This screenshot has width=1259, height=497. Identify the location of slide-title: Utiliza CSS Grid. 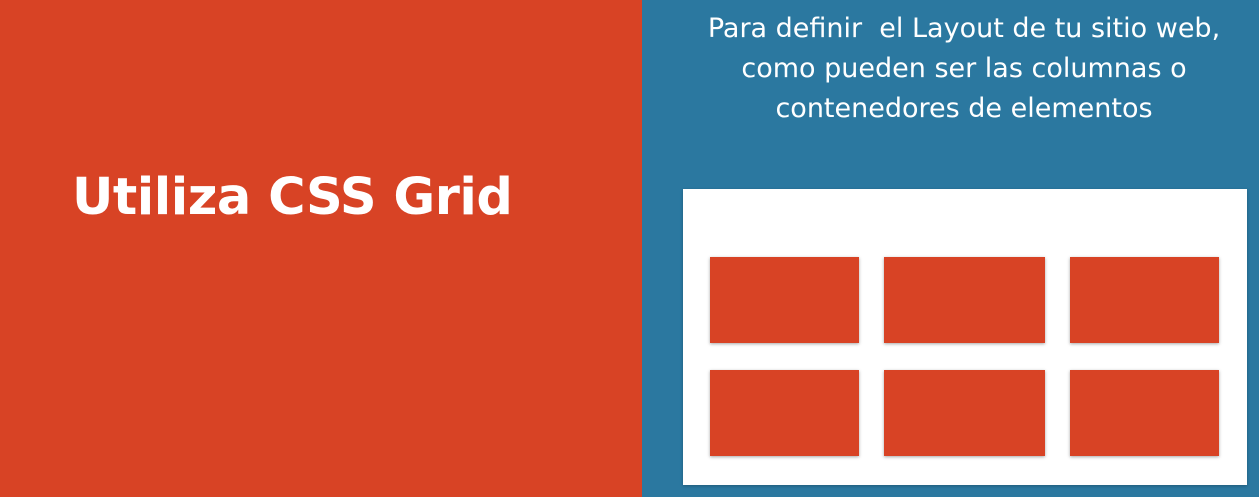
(292, 197).